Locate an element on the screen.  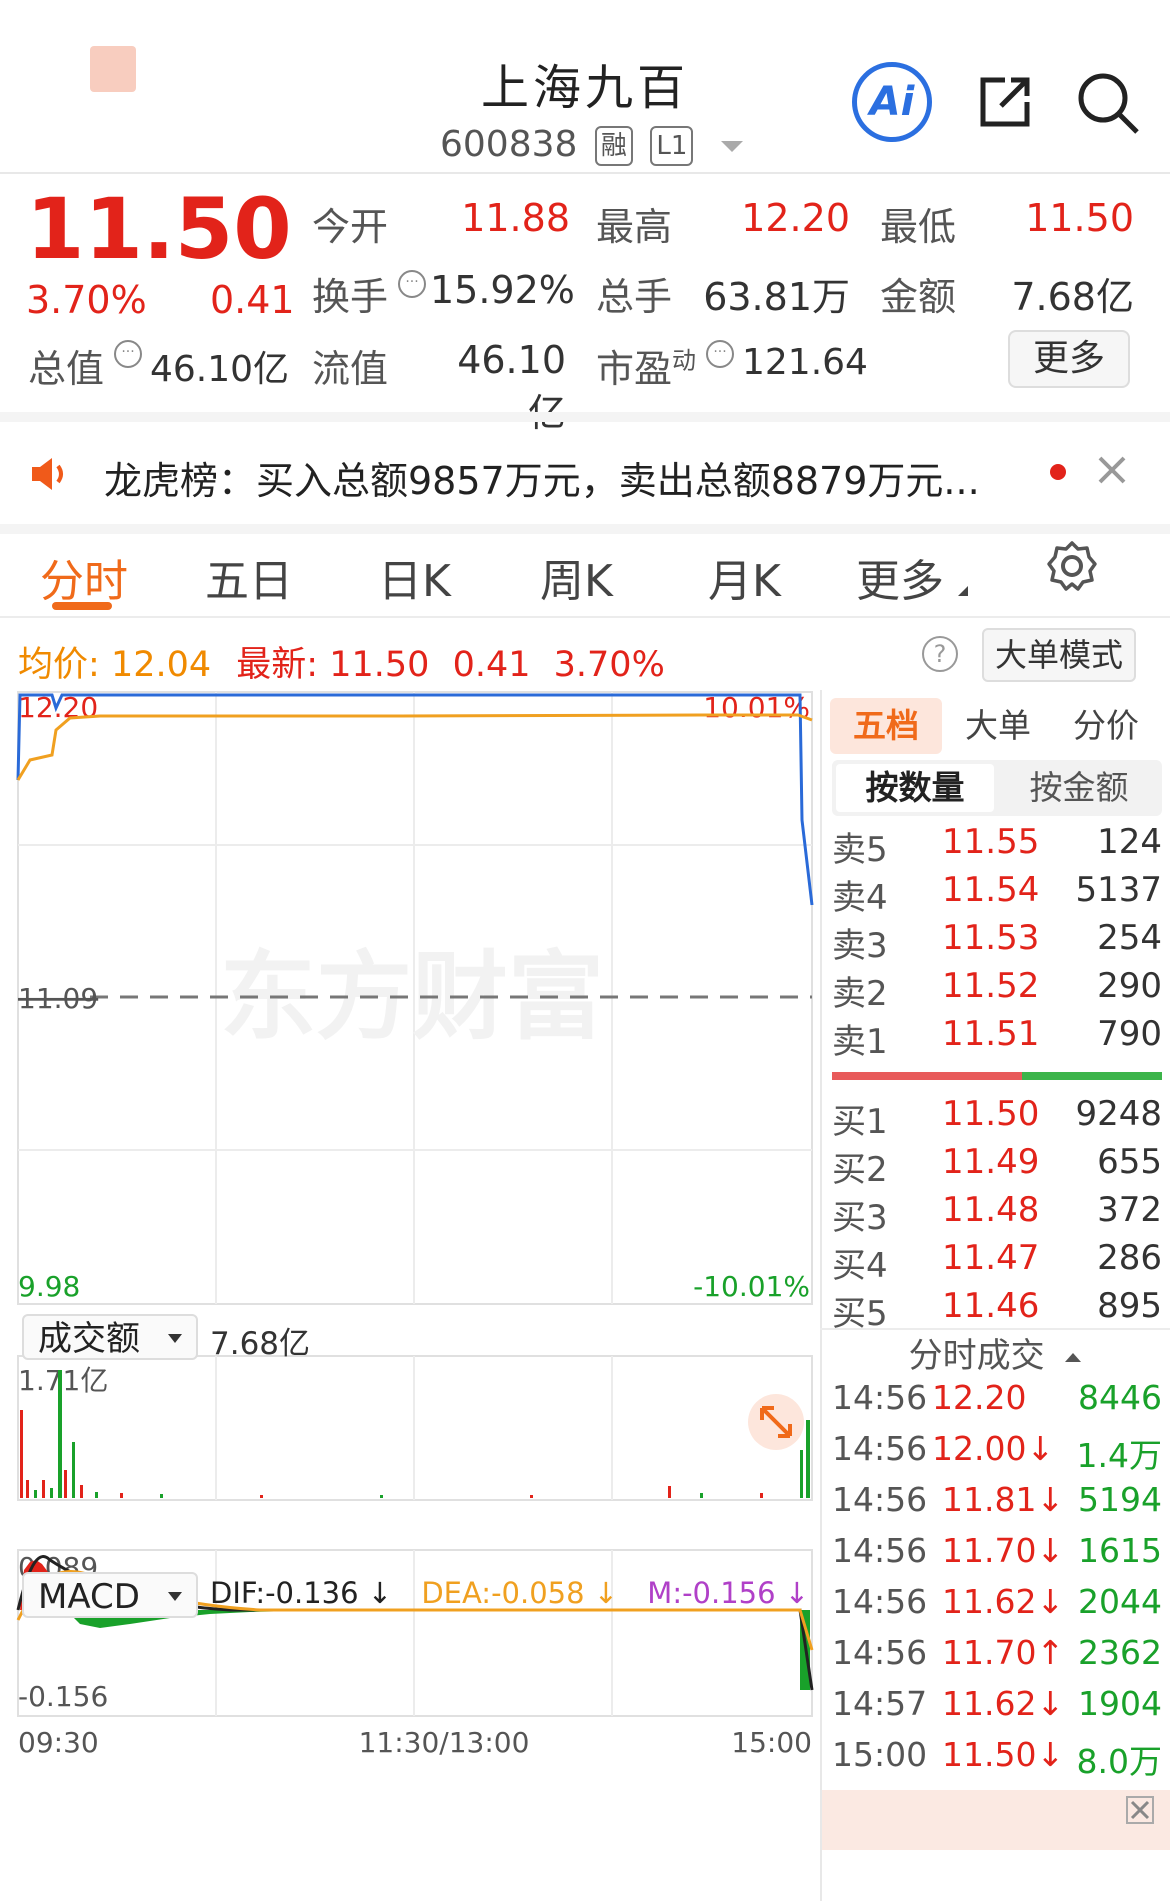
side-tab-wudang: 五档 is located at coordinates (886, 726).